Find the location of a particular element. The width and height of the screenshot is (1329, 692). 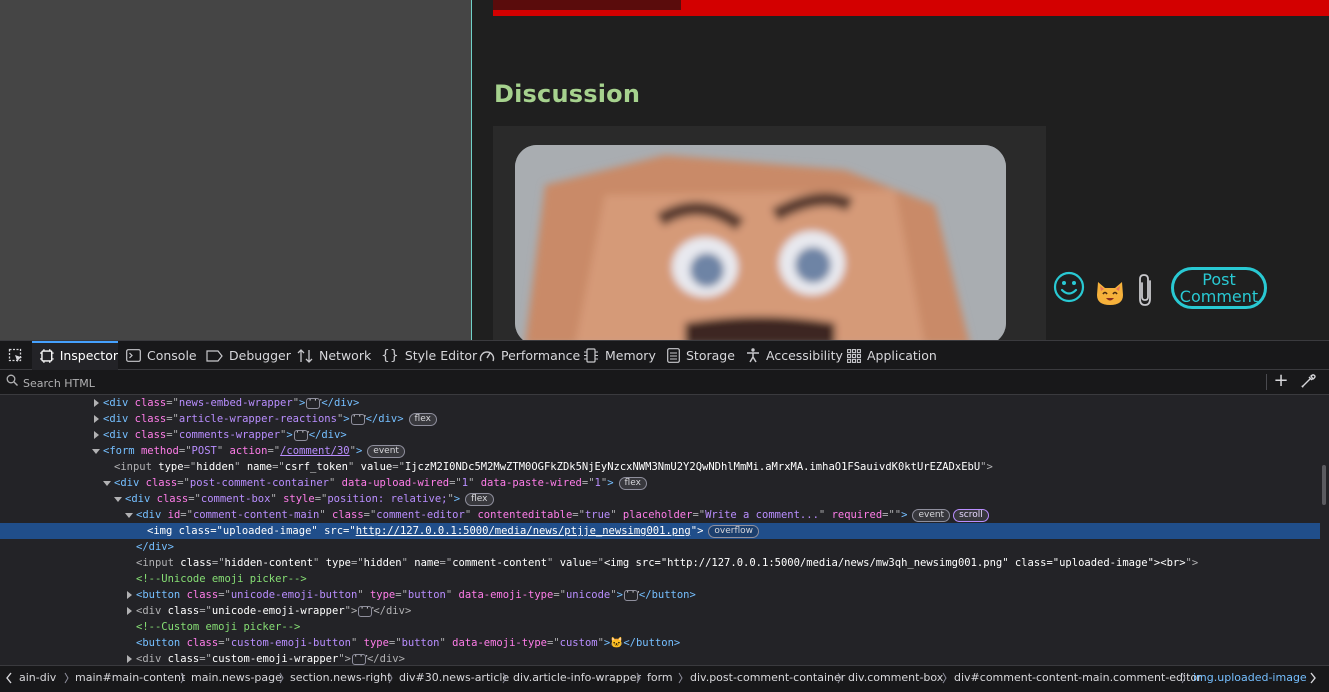

breadcrumb-item: ain-div is located at coordinates (37, 677).